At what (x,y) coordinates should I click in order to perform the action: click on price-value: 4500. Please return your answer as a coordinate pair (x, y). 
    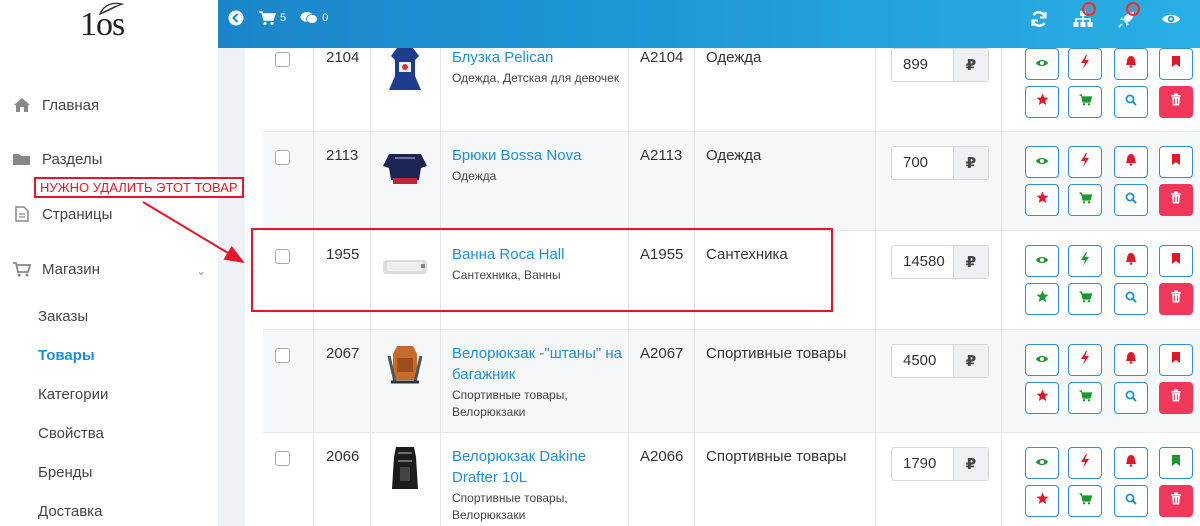
    Looking at the image, I should click on (922, 361).